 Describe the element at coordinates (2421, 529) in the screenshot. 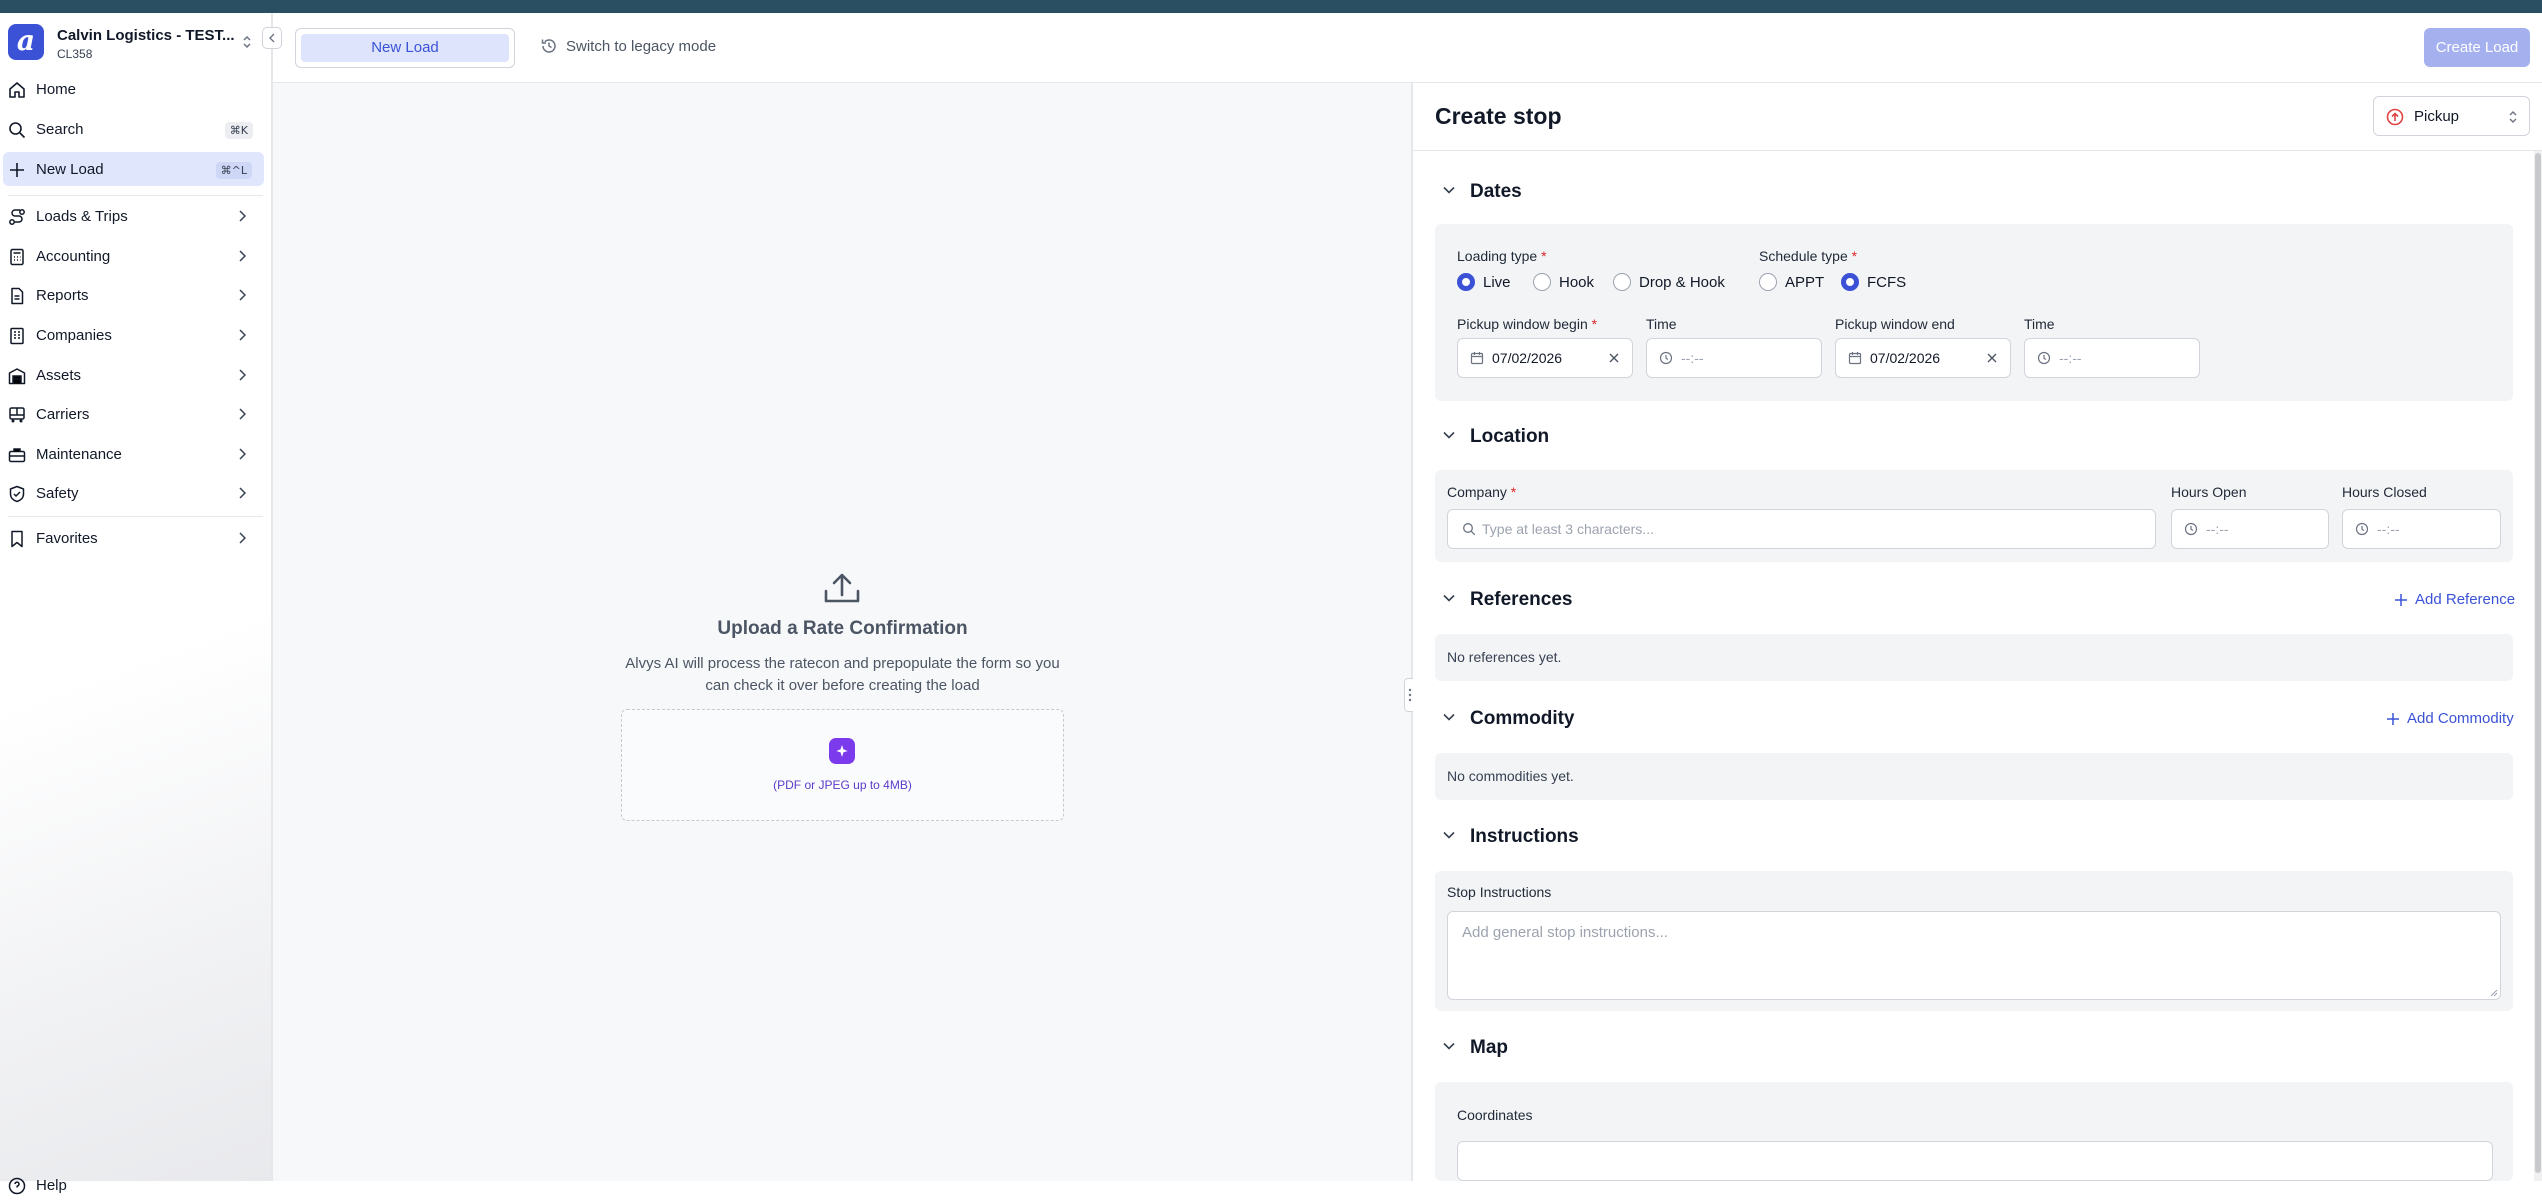

I see `hours-closed-input: --:--` at that location.